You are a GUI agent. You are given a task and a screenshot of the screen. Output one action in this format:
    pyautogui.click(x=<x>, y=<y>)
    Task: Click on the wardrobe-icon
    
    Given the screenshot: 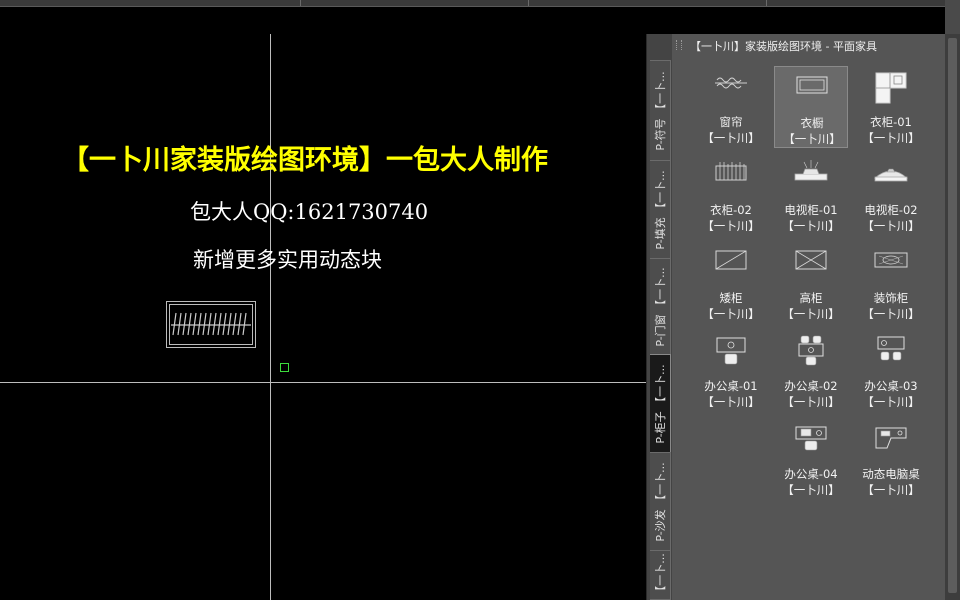 What is the action you would take?
    pyautogui.click(x=812, y=85)
    